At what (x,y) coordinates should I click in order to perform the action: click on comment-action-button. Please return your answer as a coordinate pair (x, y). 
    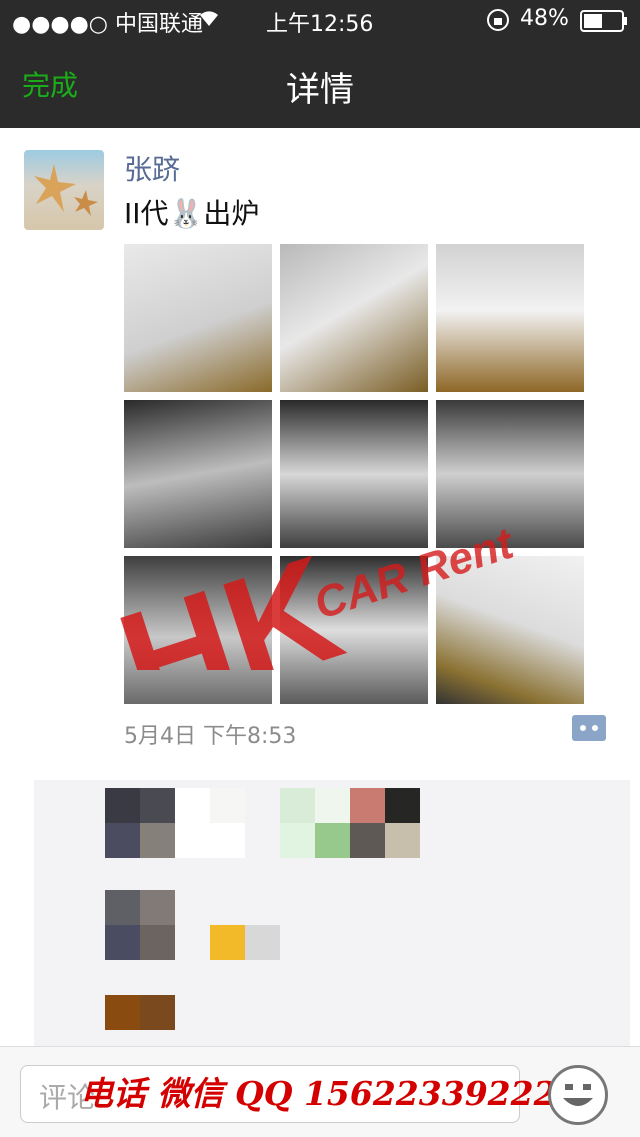
    Looking at the image, I should click on (589, 728).